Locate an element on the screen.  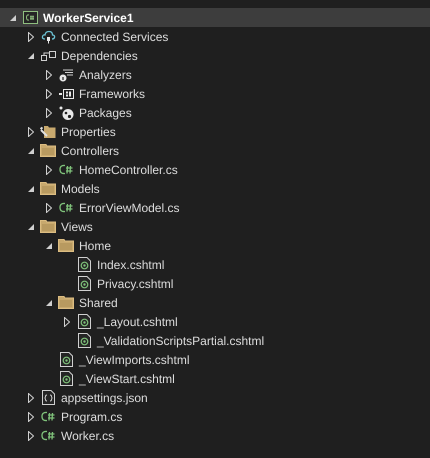
tree-item: _Layout.cshtml is located at coordinates (215, 321).